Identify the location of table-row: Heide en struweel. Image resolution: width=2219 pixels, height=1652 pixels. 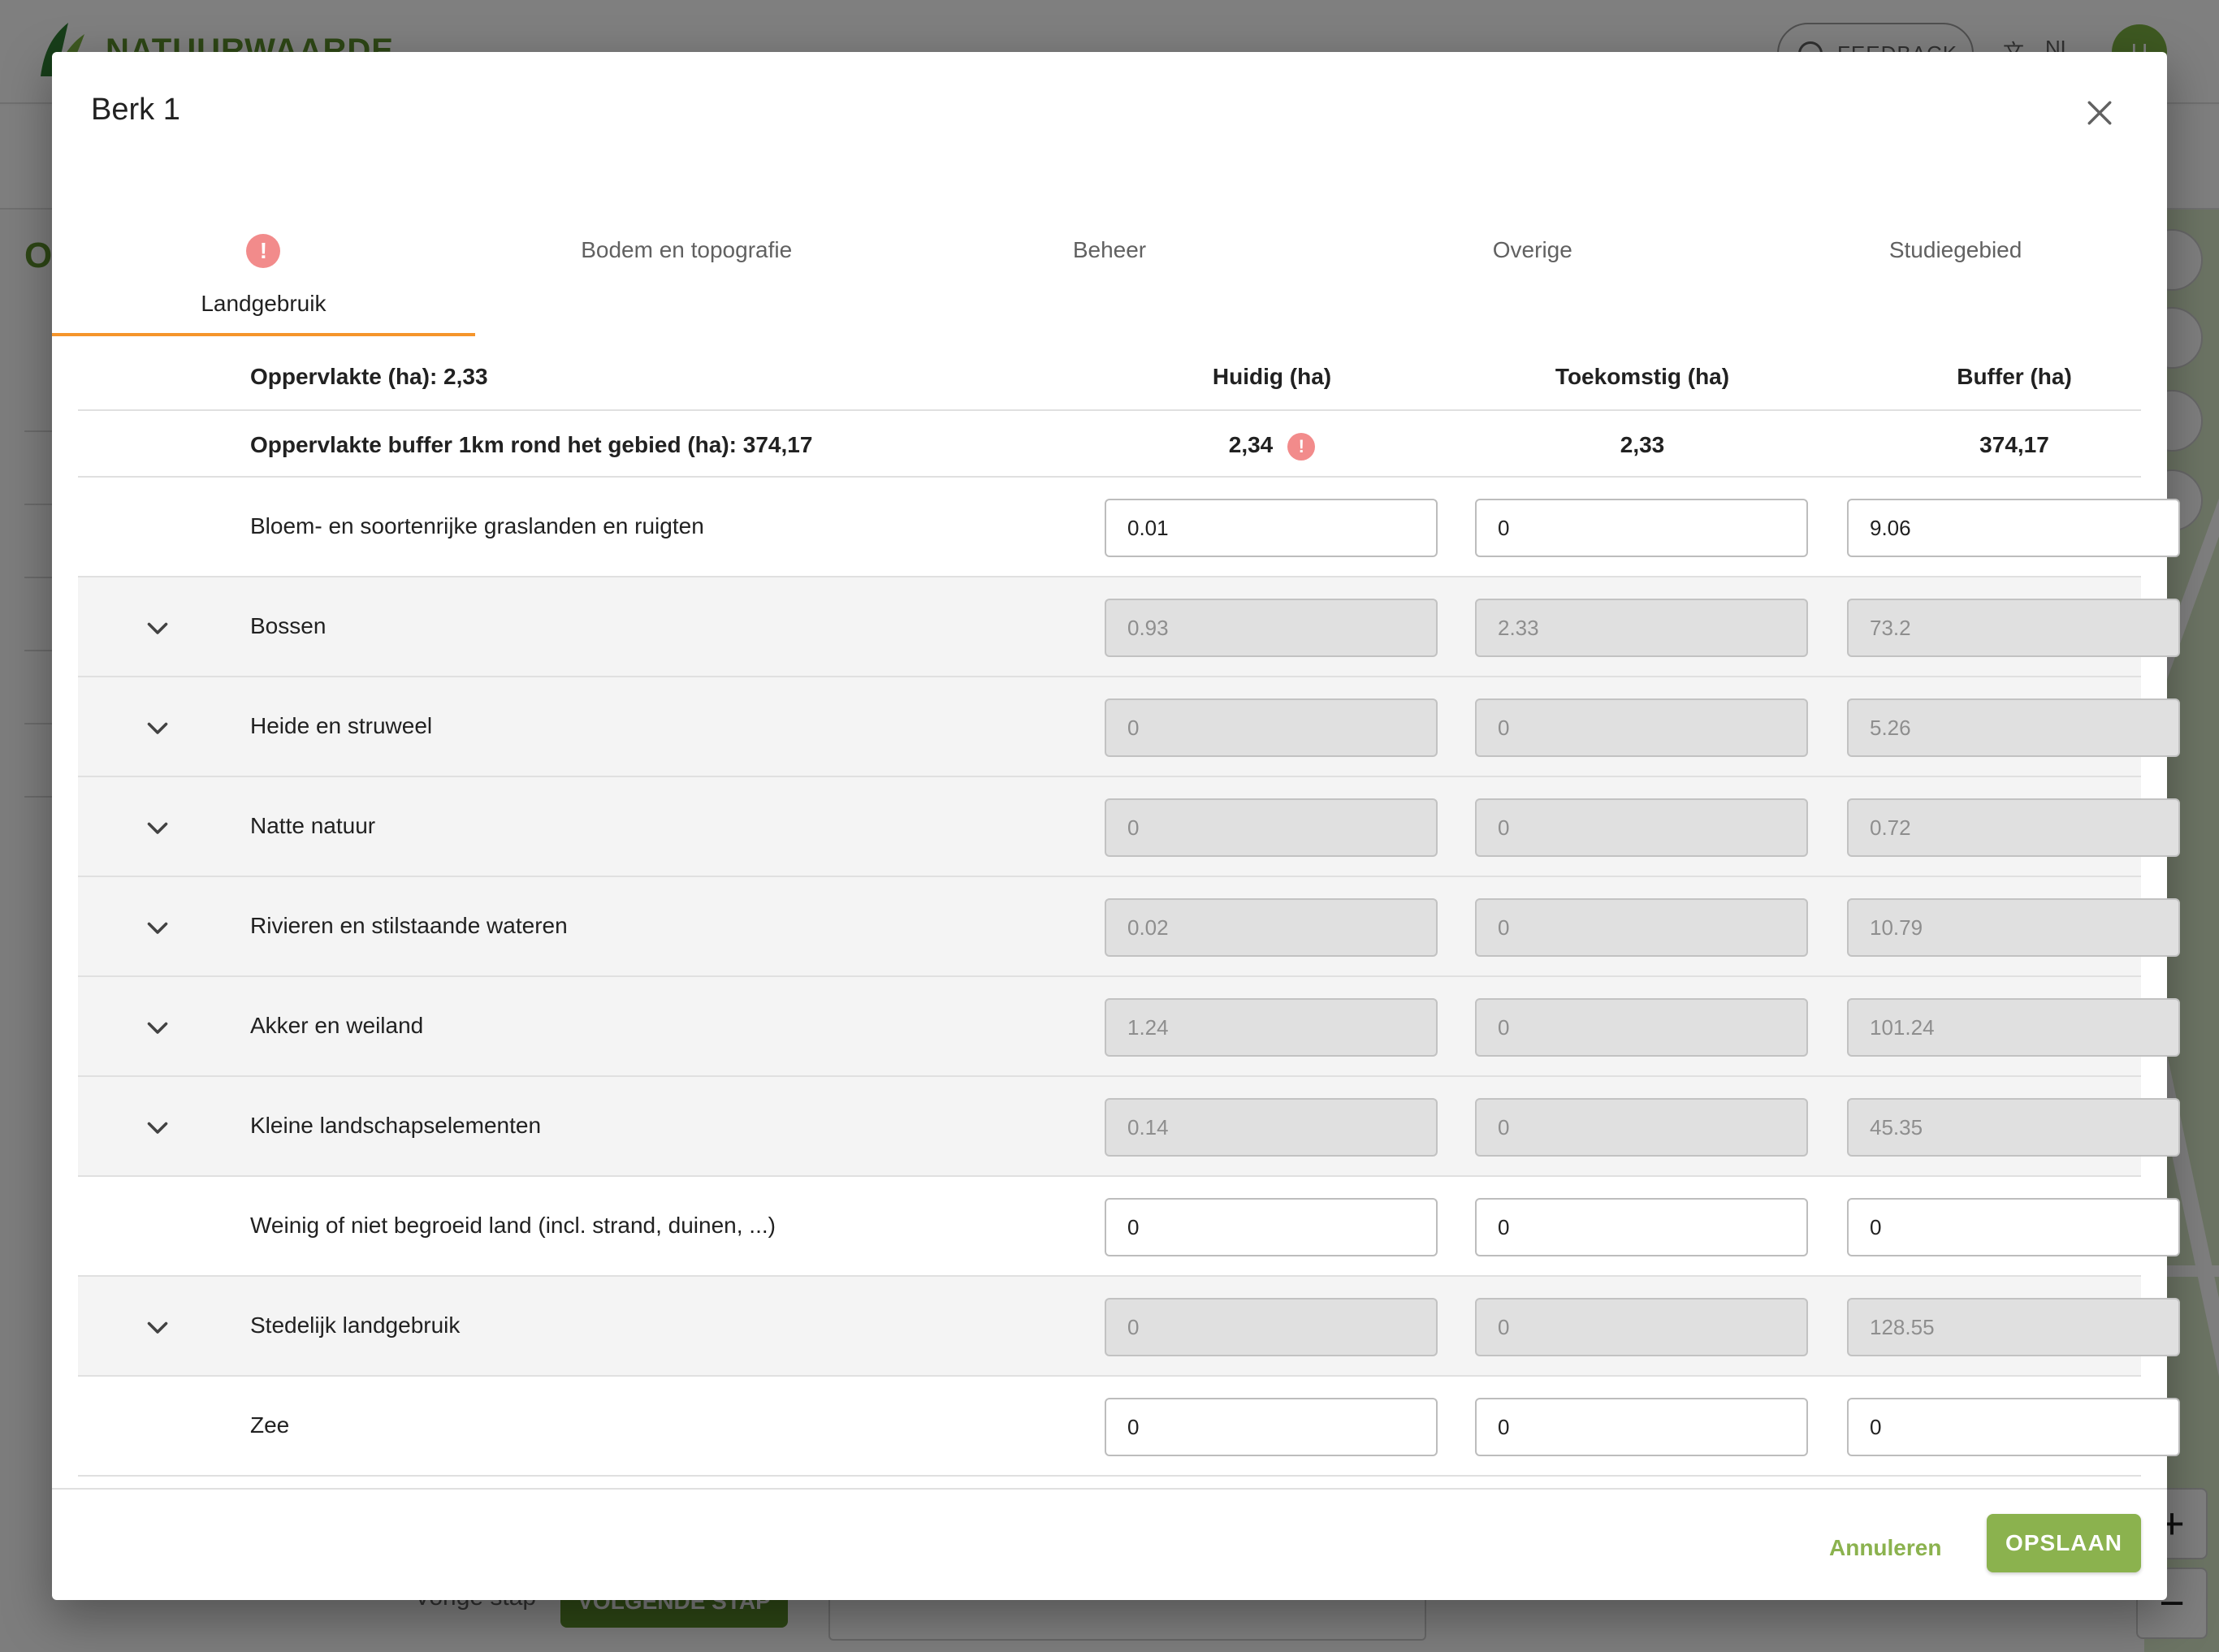
(1129, 727).